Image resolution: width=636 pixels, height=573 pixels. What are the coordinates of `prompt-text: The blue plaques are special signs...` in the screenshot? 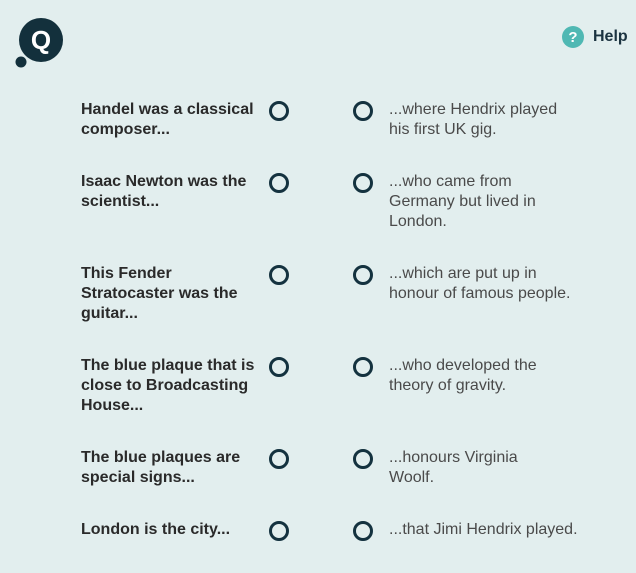 It's located at (161, 467).